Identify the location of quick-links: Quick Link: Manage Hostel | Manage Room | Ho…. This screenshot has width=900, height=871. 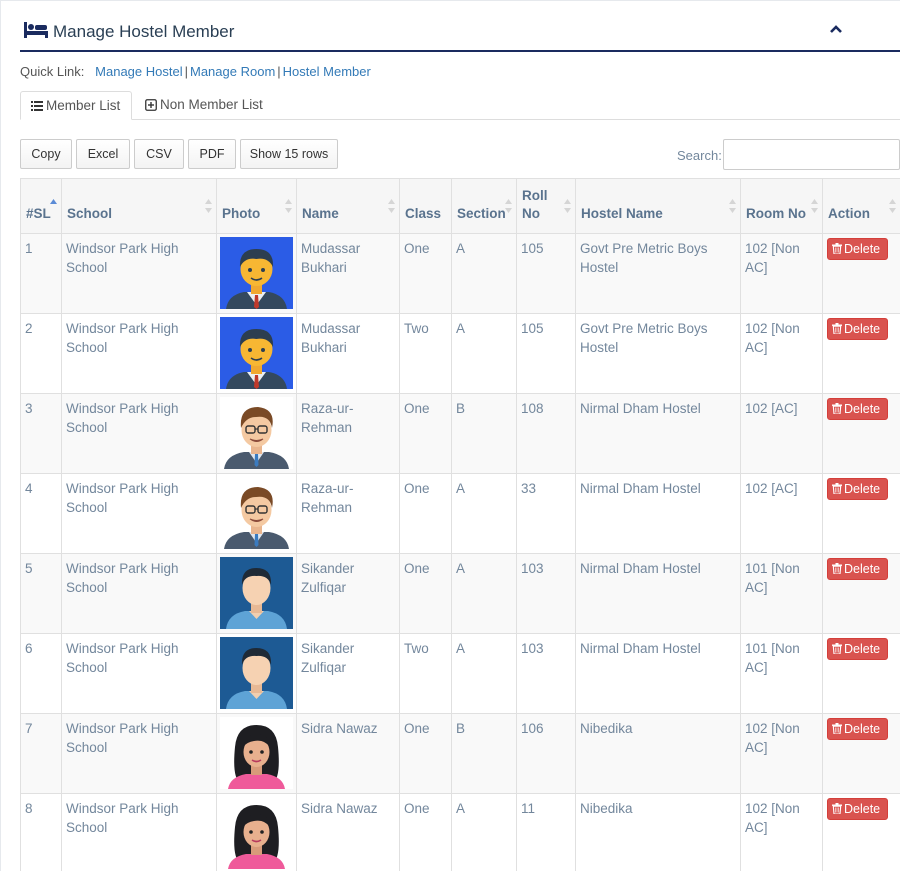
(195, 71).